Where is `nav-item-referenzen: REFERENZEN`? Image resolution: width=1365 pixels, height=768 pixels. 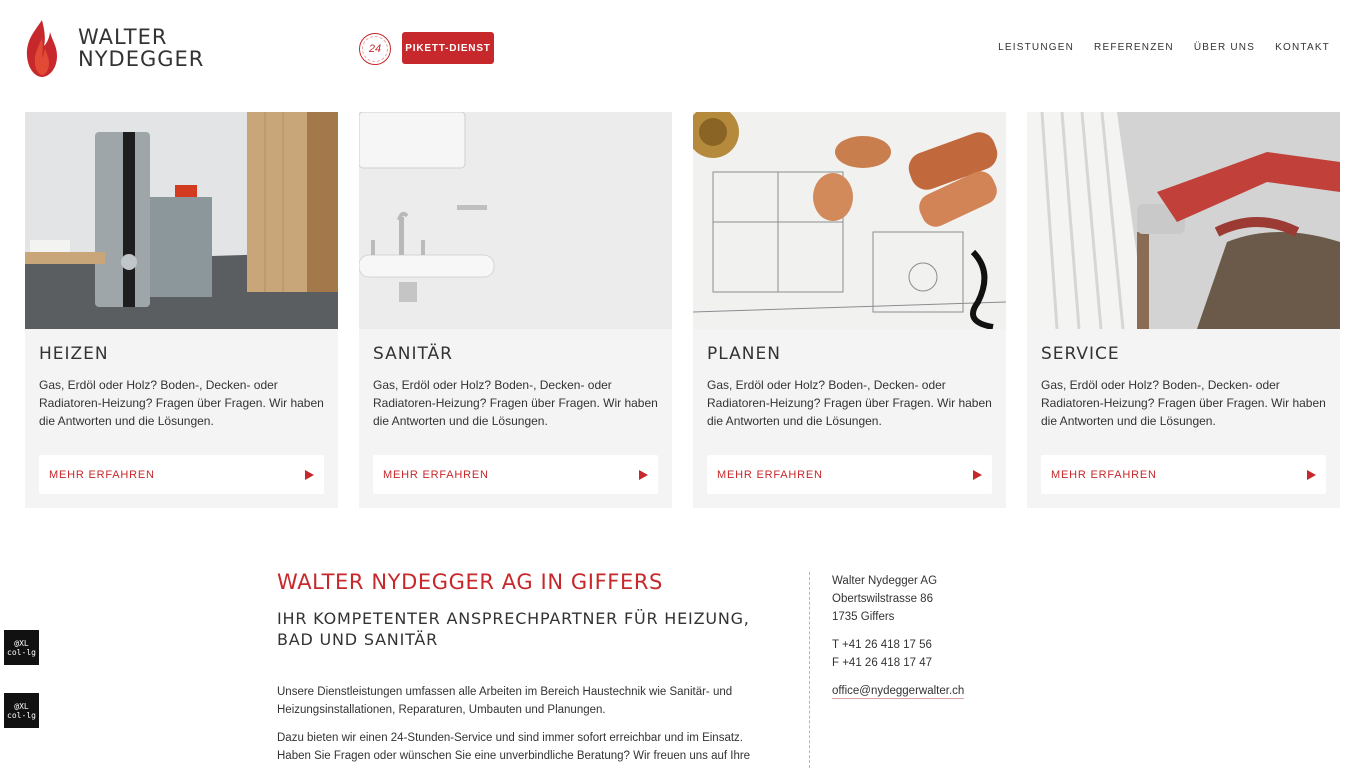 nav-item-referenzen: REFERENZEN is located at coordinates (1134, 47).